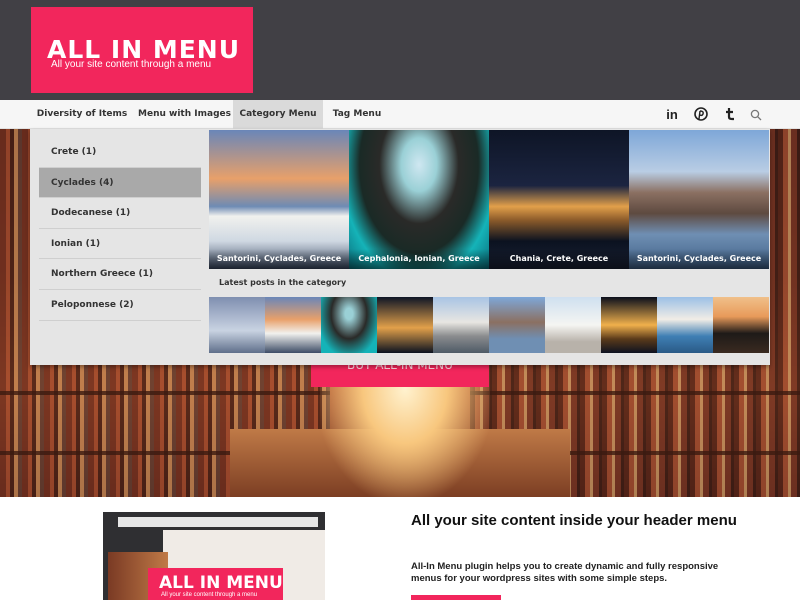 This screenshot has width=800, height=600. Describe the element at coordinates (283, 282) in the screenshot. I see `latest-posts-label: Latest posts in the category` at that location.